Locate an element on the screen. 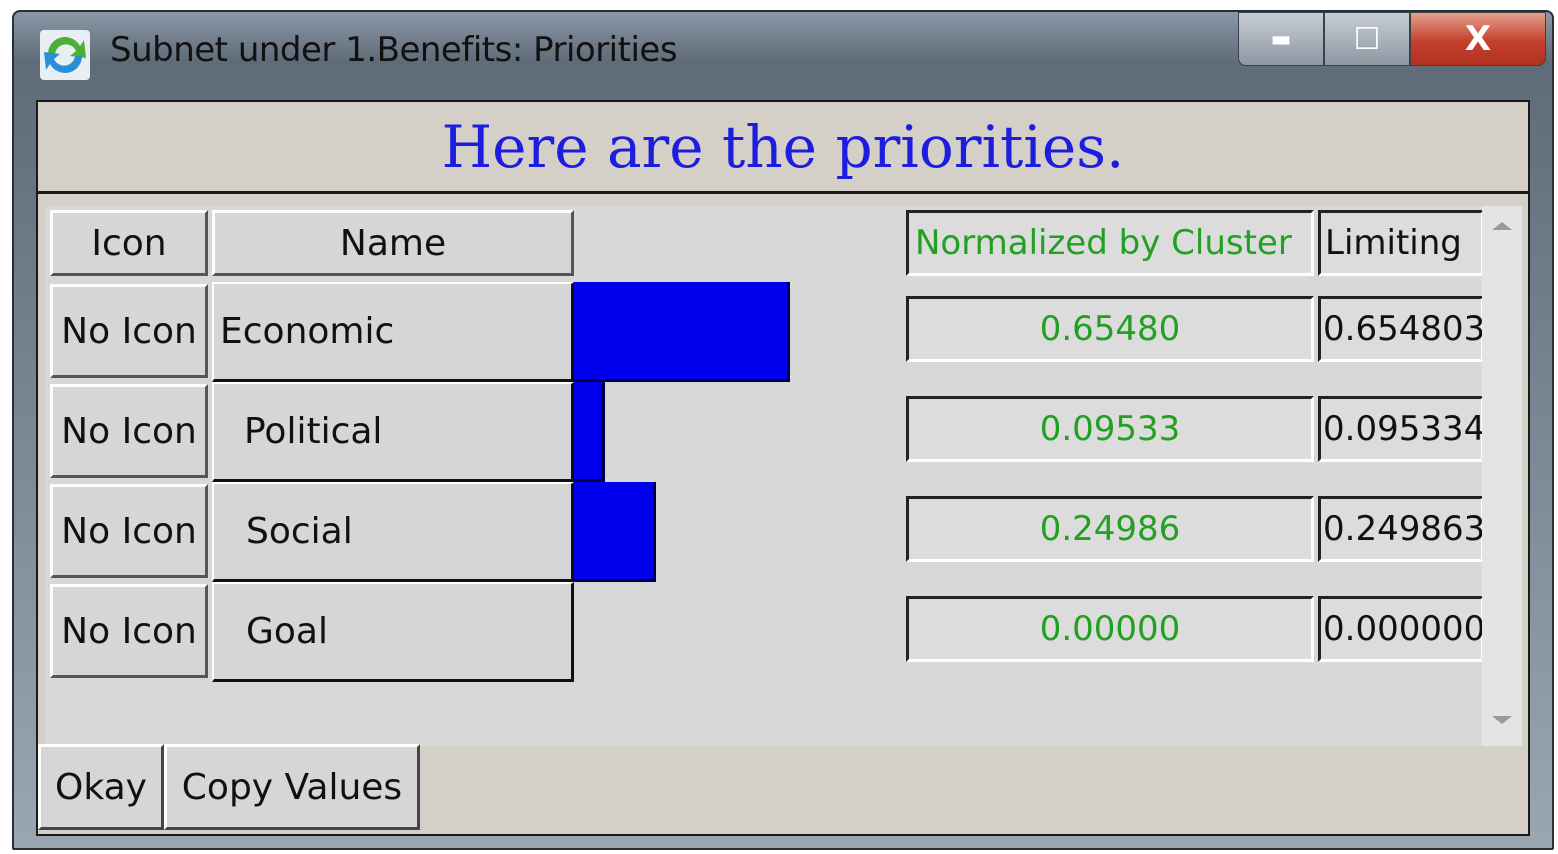 Image resolution: width=1558 pixels, height=854 pixels. row-economic-limiting: 0.654803 is located at coordinates (1401, 329).